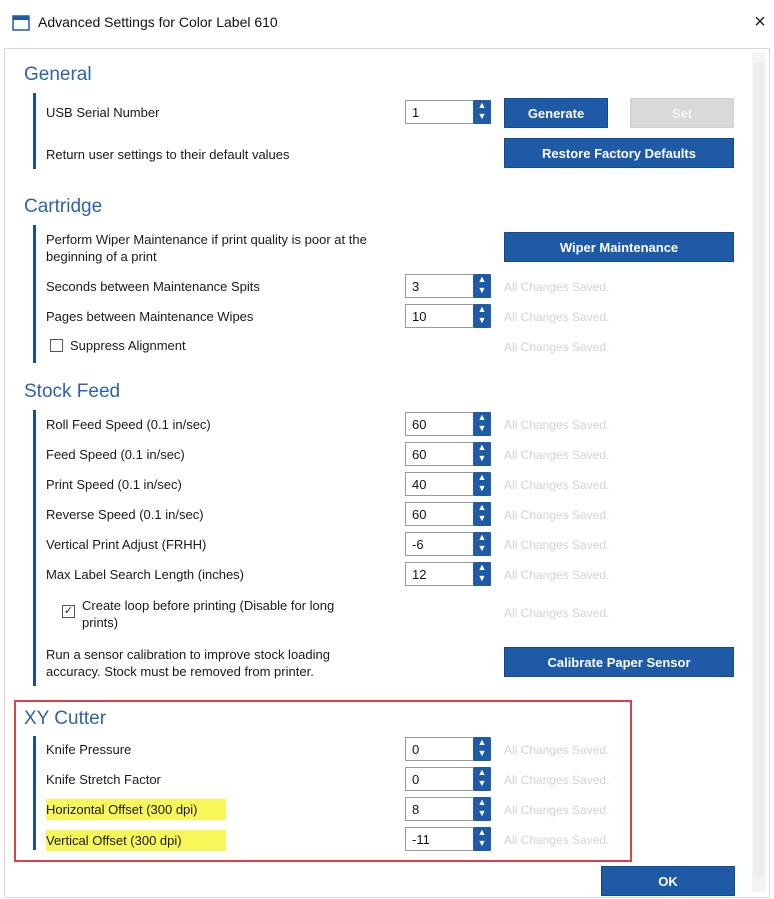  Describe the element at coordinates (448, 574) in the screenshot. I see `max-label-search-input: 12 ▲ ▼` at that location.